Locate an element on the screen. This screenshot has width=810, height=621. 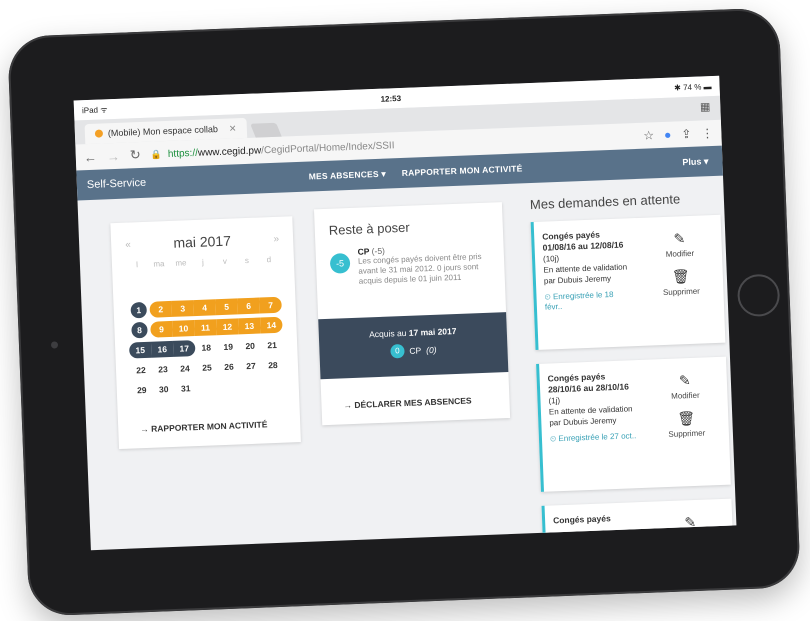
calendar-day: 15 is located at coordinates (140, 350).